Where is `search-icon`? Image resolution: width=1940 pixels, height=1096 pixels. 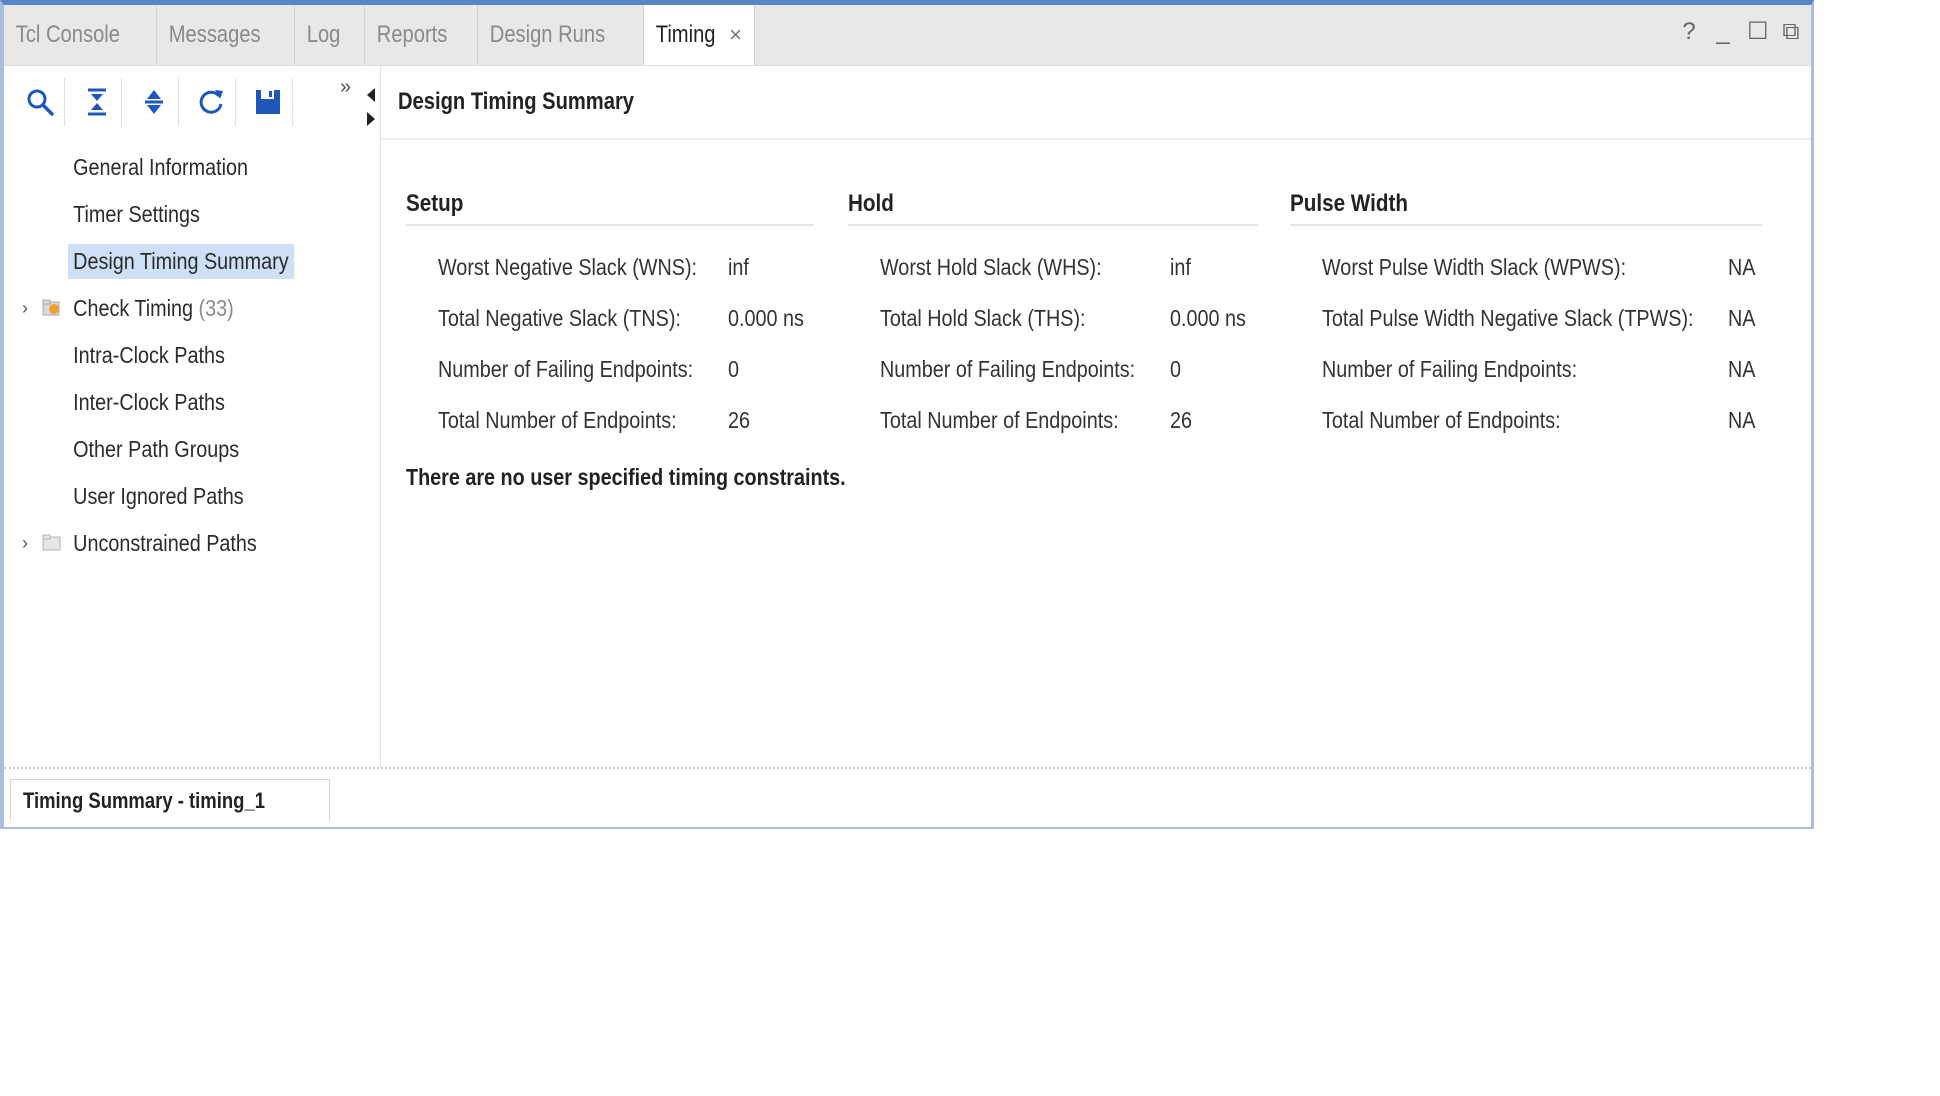
search-icon is located at coordinates (40, 102).